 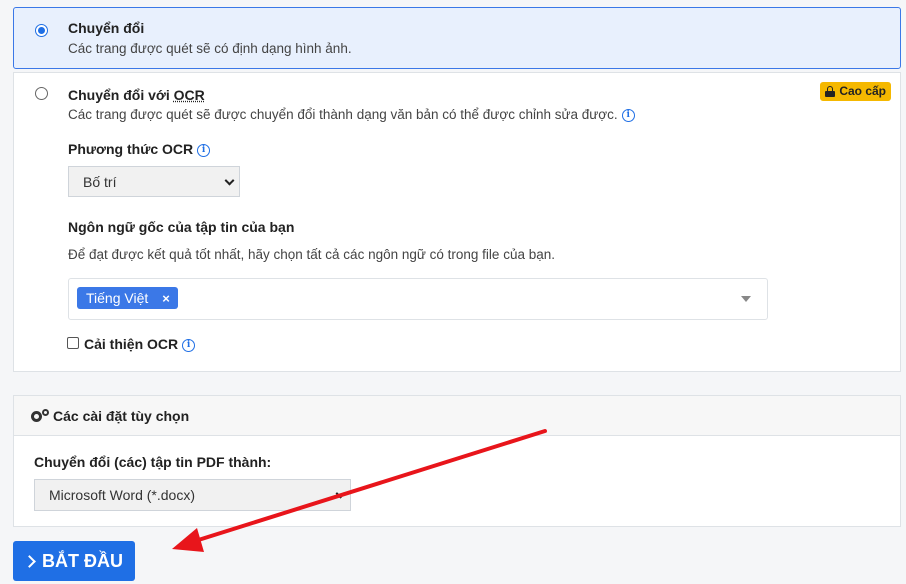 I want to click on language-label: Ngôn ngữ gốc của tập tin của bạn, so click(x=181, y=227).